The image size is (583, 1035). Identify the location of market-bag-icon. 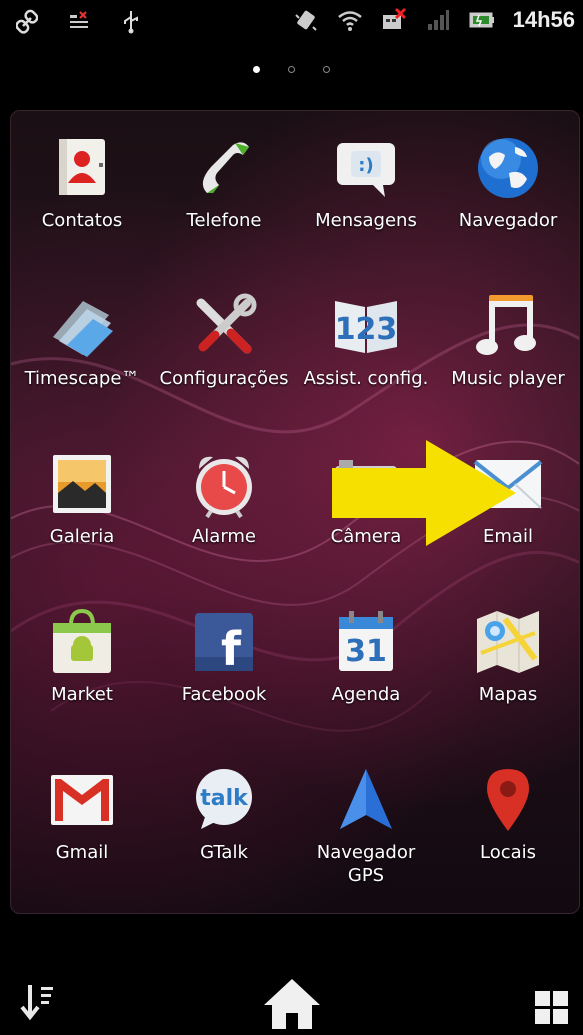
(82, 642).